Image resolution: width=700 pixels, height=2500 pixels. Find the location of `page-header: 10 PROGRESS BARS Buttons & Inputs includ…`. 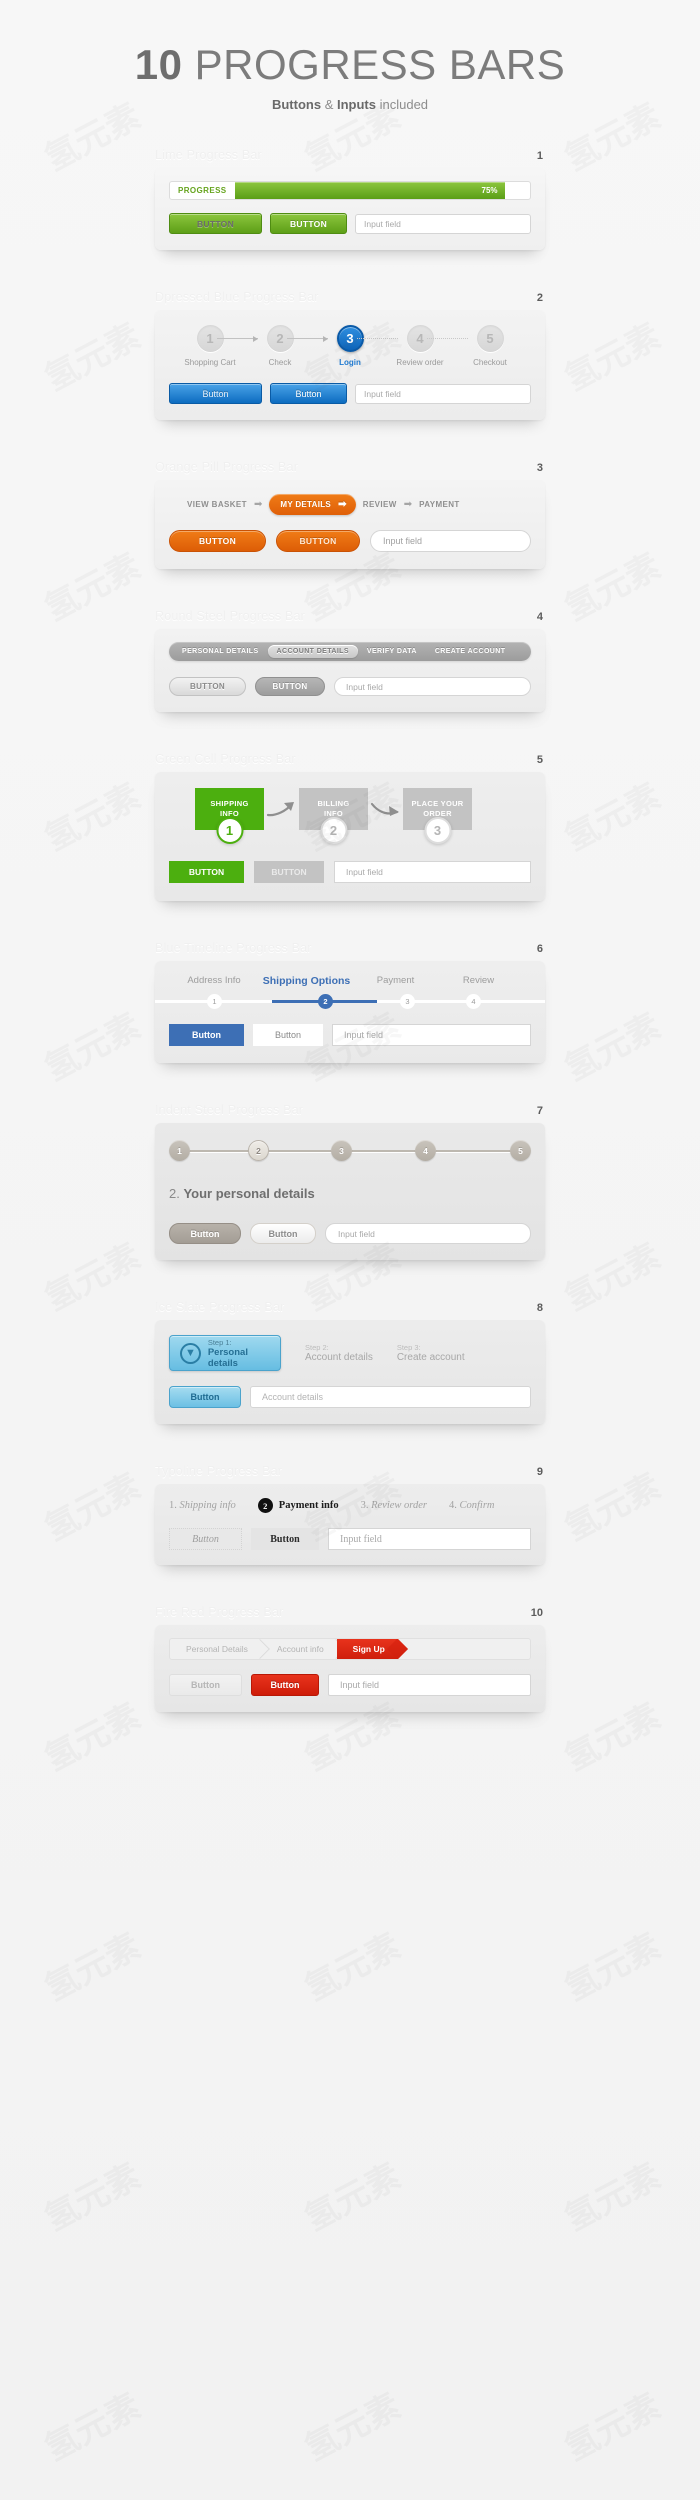

page-header: 10 PROGRESS BARS Buttons & Inputs includ… is located at coordinates (350, 56).